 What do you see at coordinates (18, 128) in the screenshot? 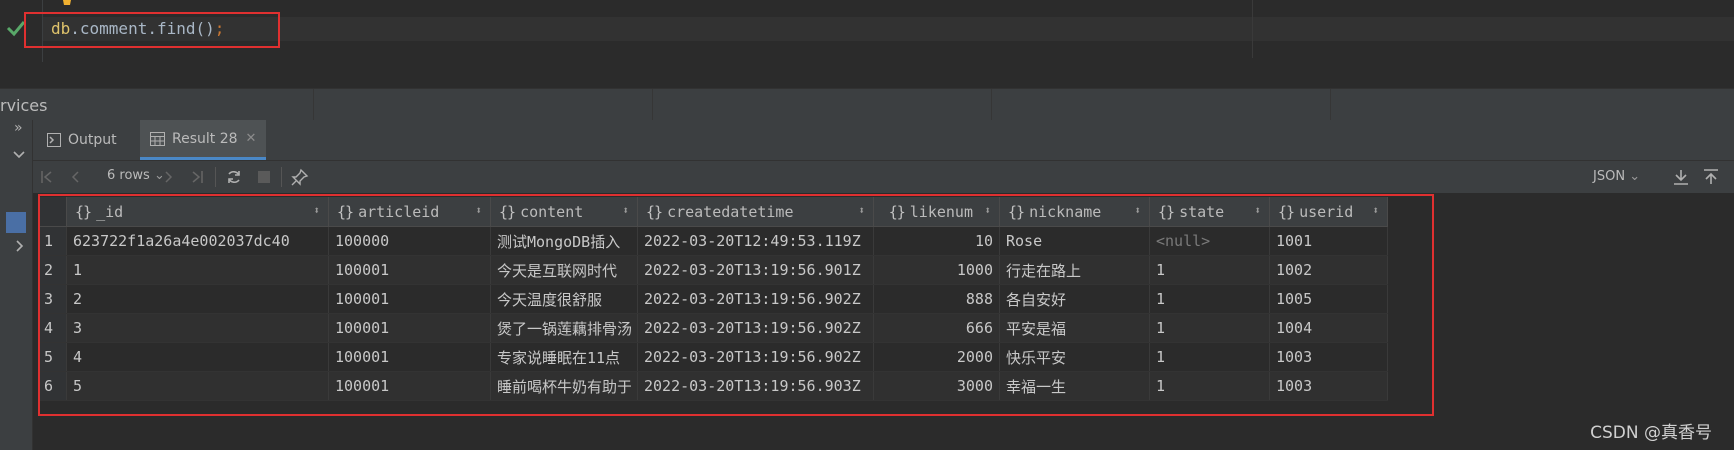
I see `expand-more-icon: »` at bounding box center [18, 128].